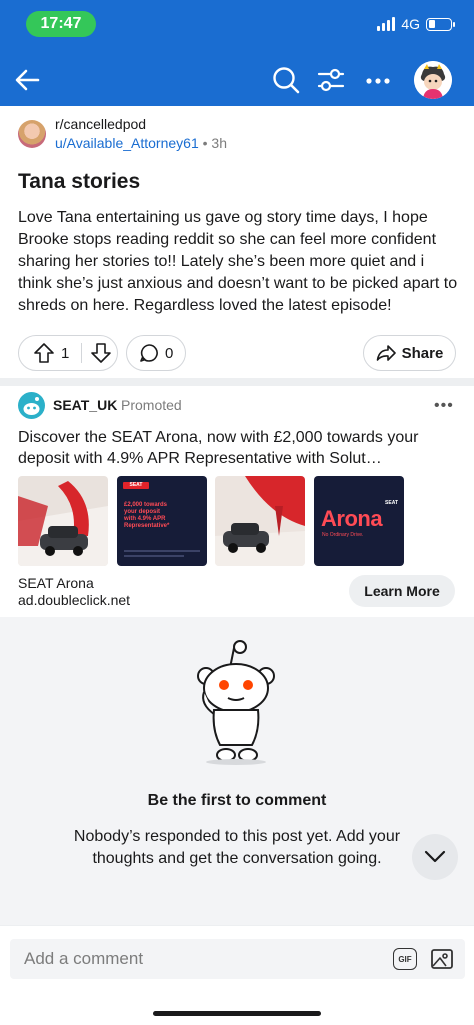 This screenshot has width=474, height=1025. Describe the element at coordinates (146, 505) in the screenshot. I see `ad-card-line: £2,000 towards` at that location.